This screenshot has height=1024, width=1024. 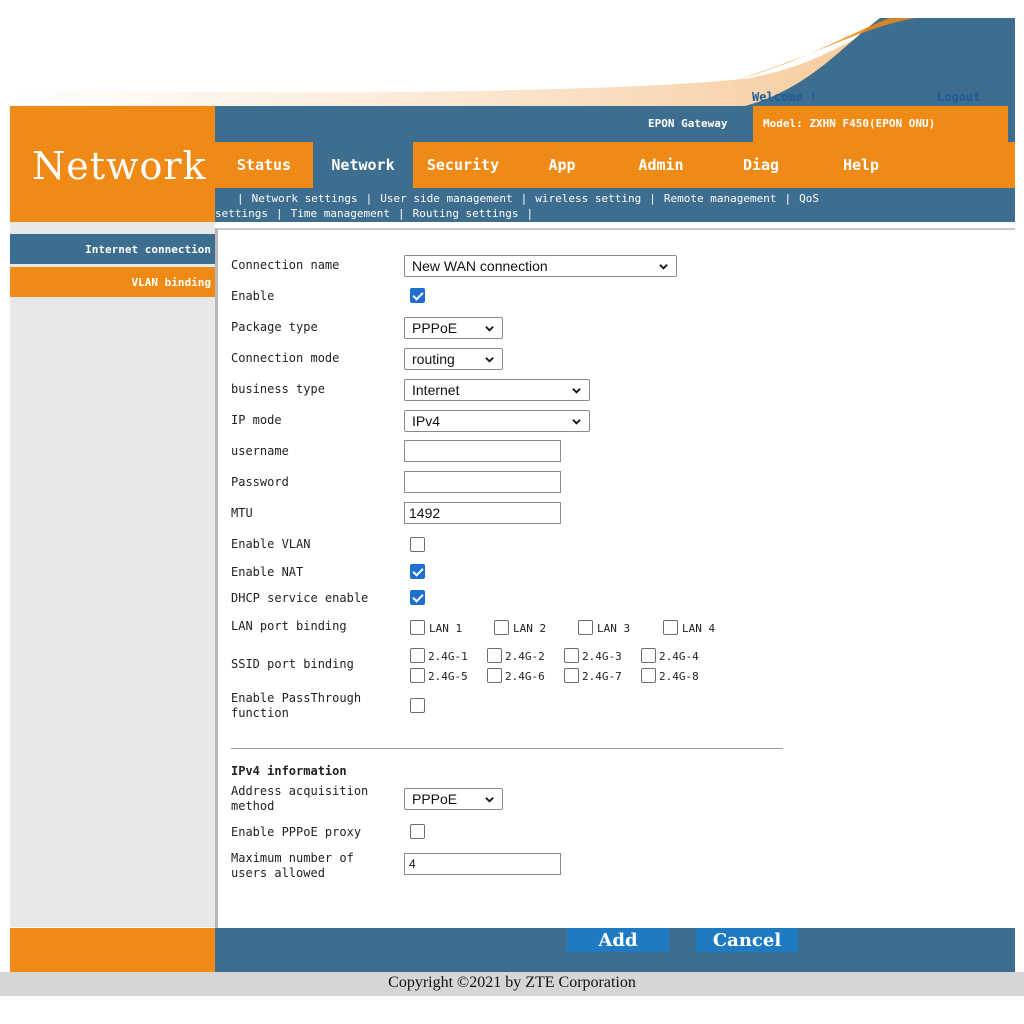 What do you see at coordinates (112, 249) in the screenshot?
I see `sidebar-item-internet-connection: Internet connection` at bounding box center [112, 249].